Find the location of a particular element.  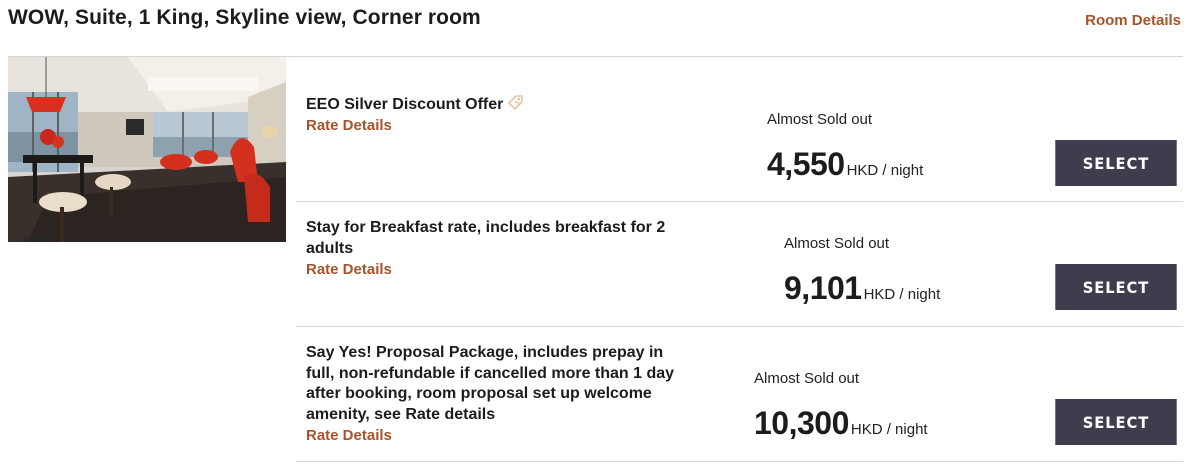

price-value: 9,101 is located at coordinates (823, 288).